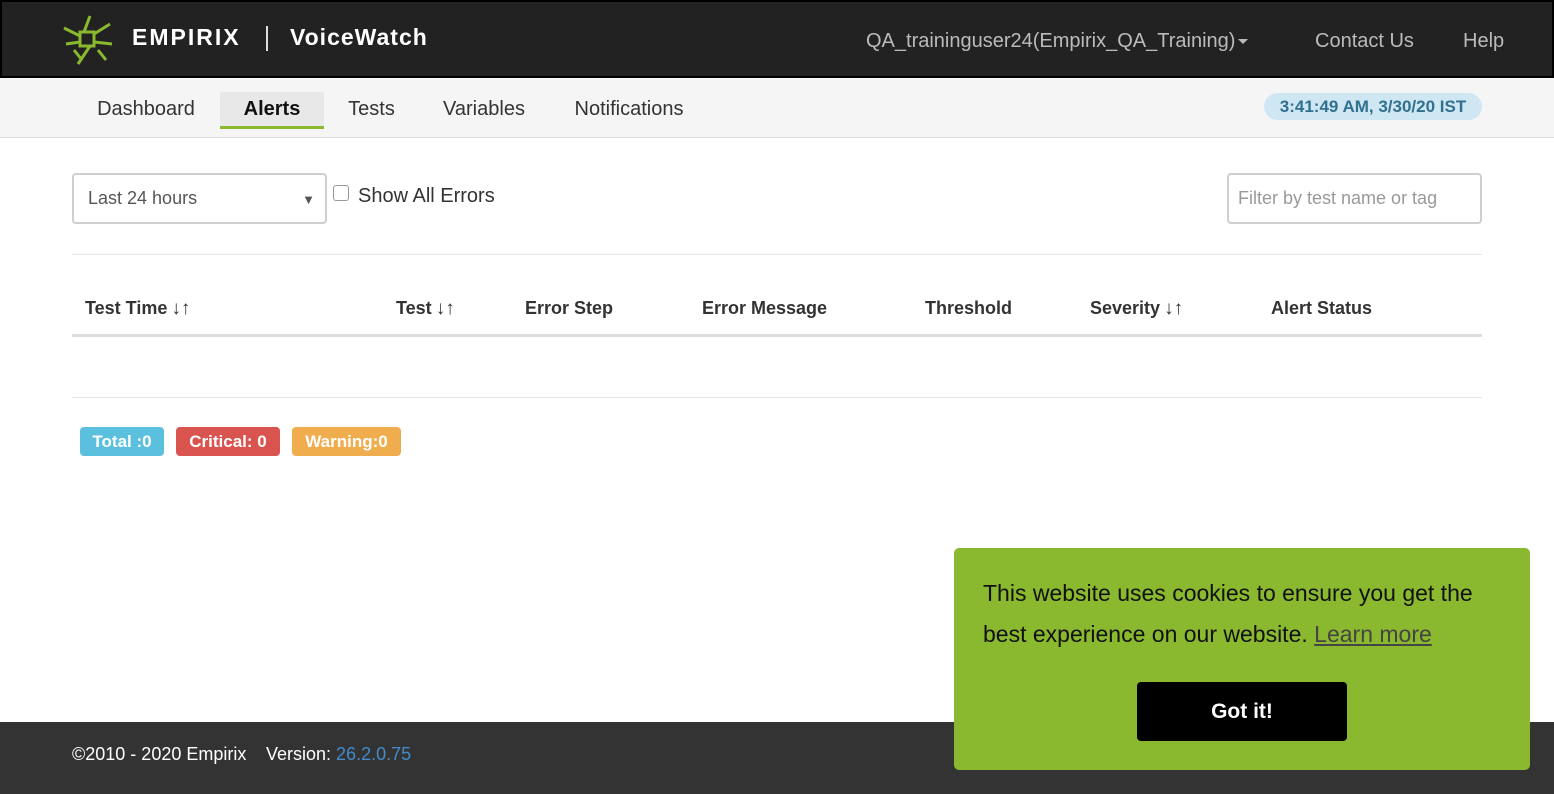 Image resolution: width=1554 pixels, height=794 pixels. I want to click on caret-down-icon, so click(1243, 42).